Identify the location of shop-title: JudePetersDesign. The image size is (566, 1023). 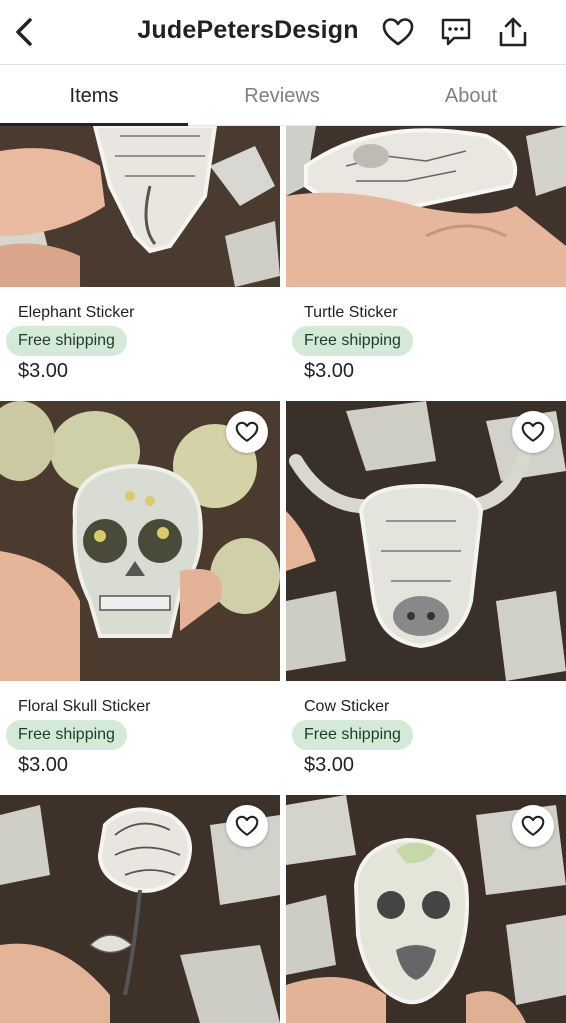
(248, 30).